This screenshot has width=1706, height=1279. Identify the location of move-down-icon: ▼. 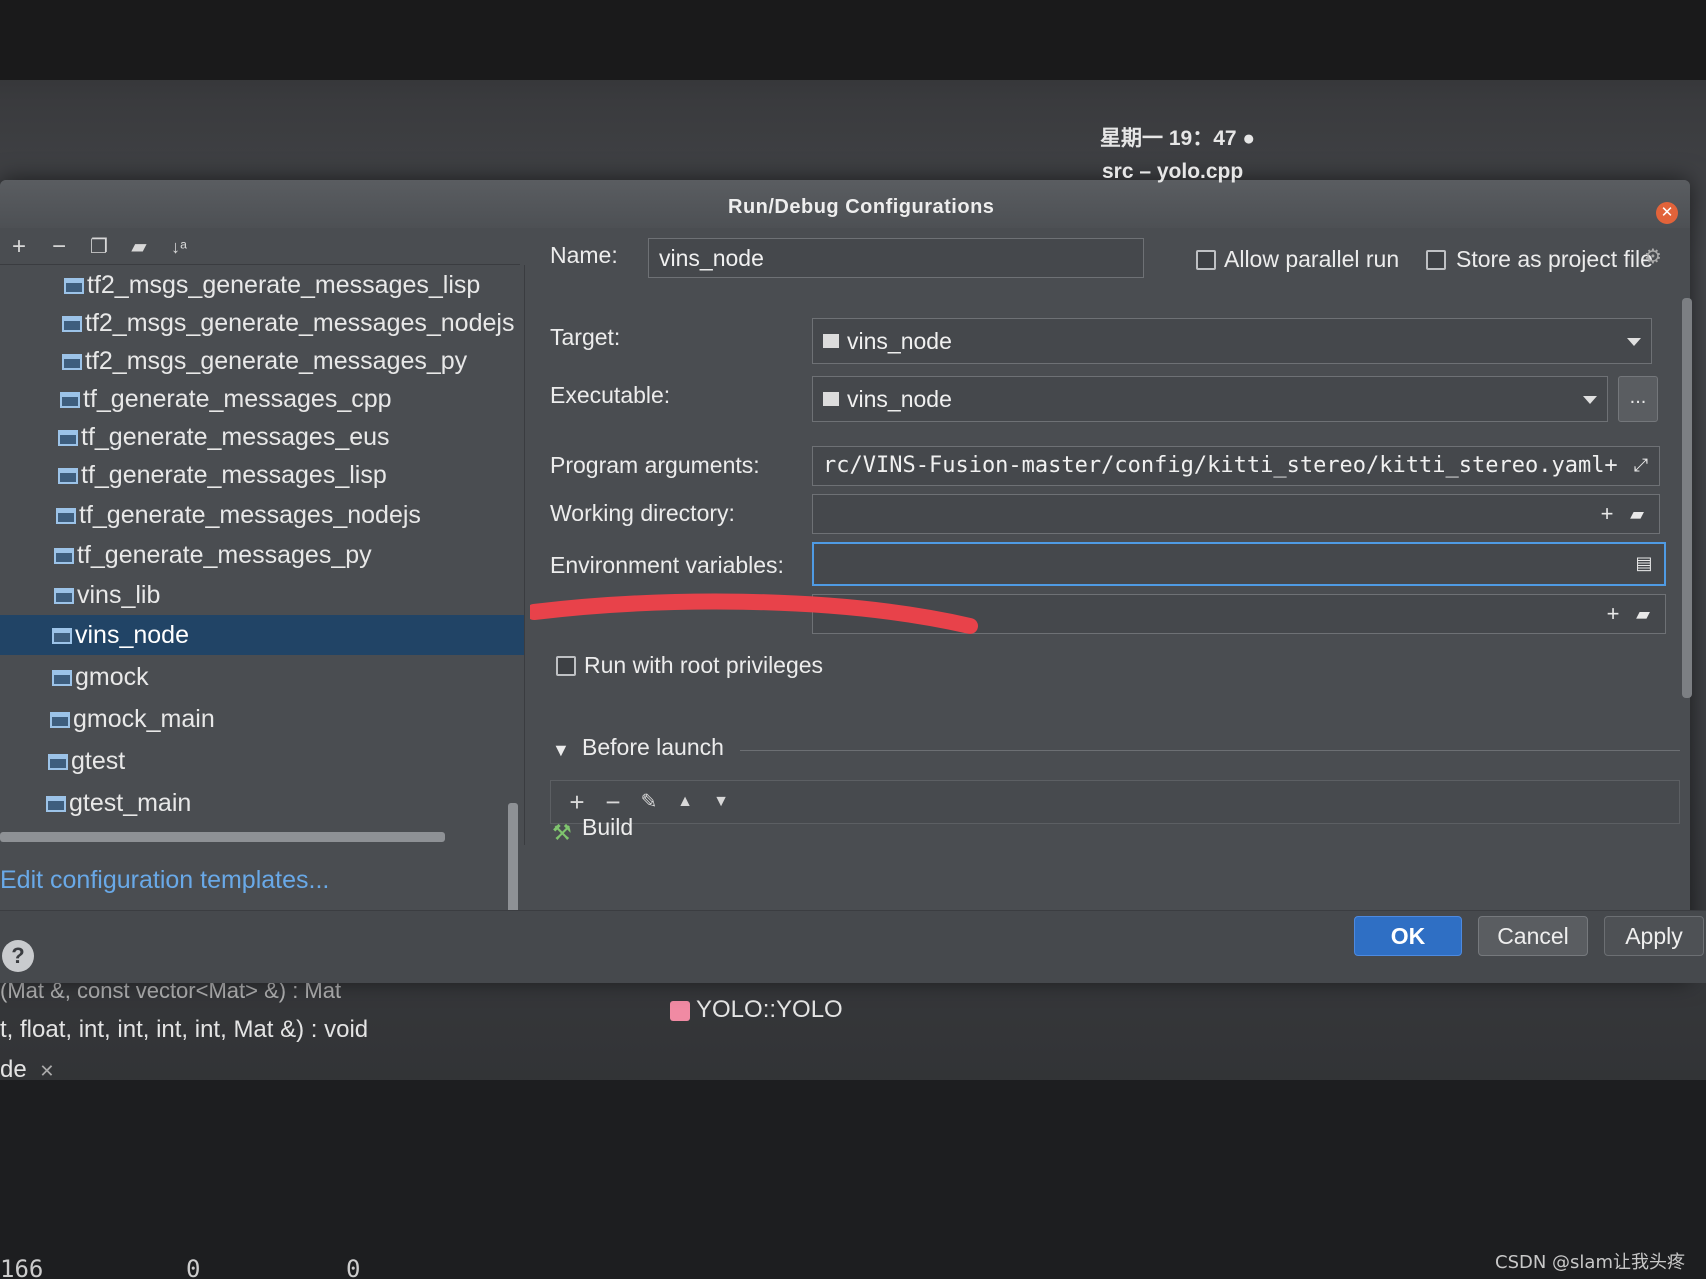
(721, 802).